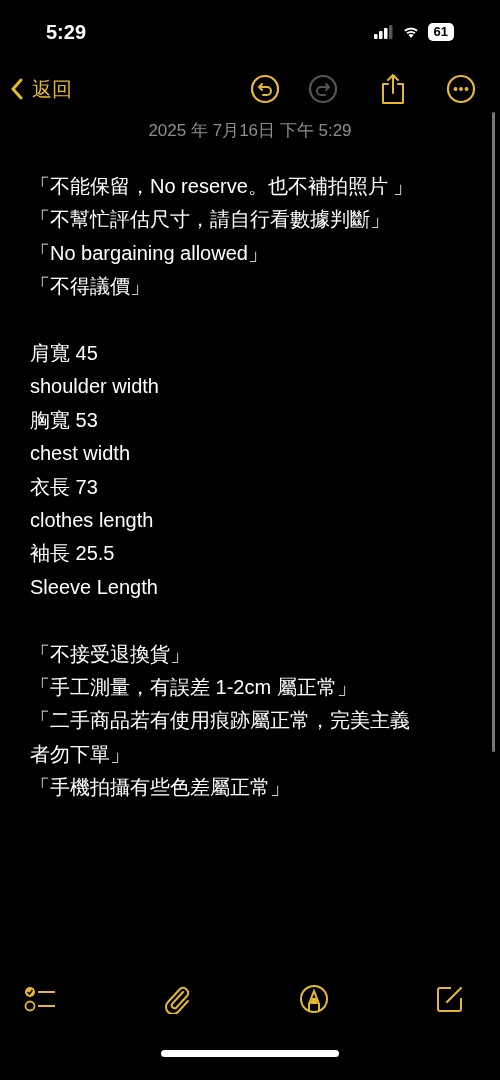 The width and height of the screenshot is (500, 1080). Describe the element at coordinates (81, 454) in the screenshot. I see `note-line: chest width` at that location.